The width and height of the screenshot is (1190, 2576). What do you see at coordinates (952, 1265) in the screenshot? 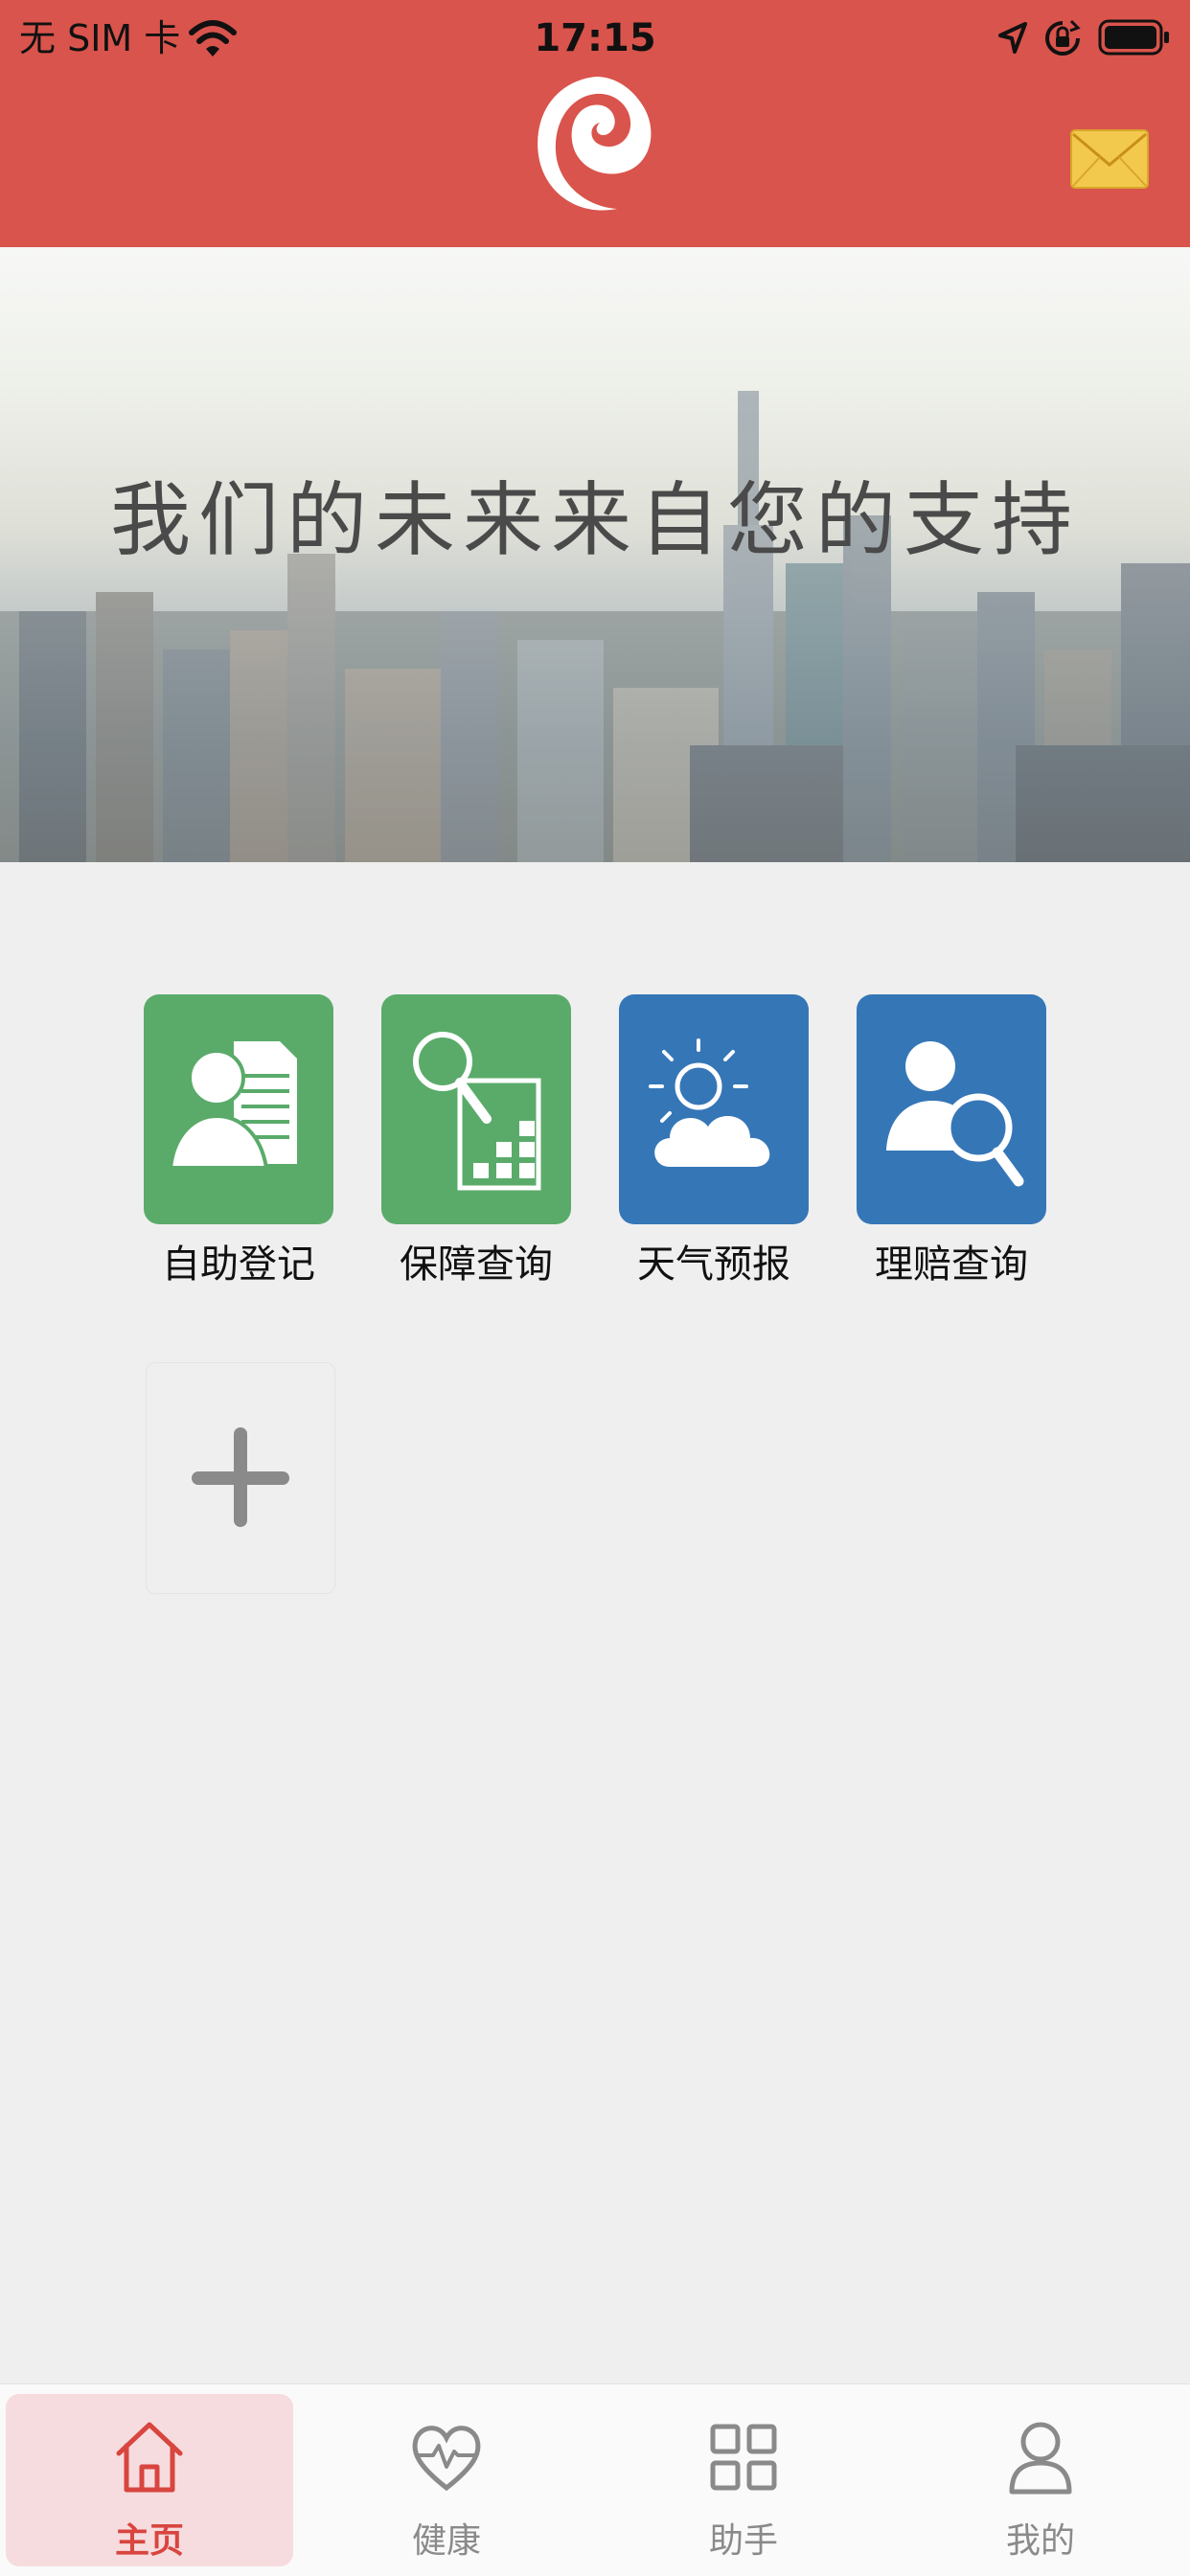
I see `tile-label: 理赔查询` at bounding box center [952, 1265].